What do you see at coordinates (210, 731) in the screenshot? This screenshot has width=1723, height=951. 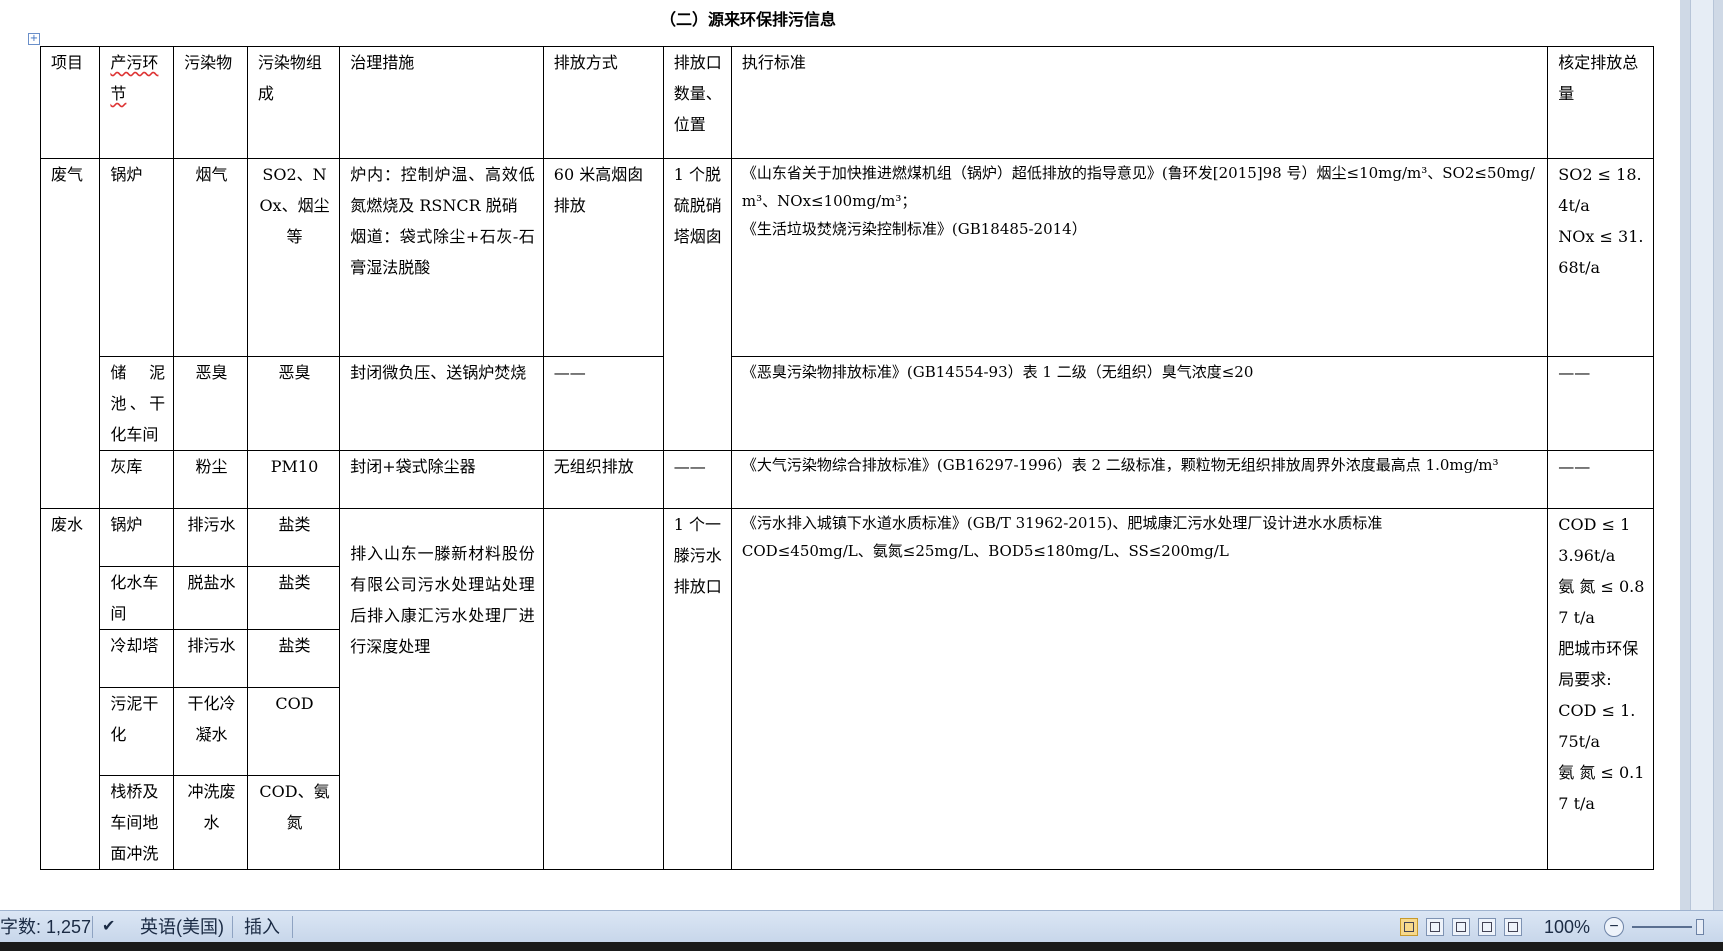 I see `pollutant-cell: 干化冷凝水` at bounding box center [210, 731].